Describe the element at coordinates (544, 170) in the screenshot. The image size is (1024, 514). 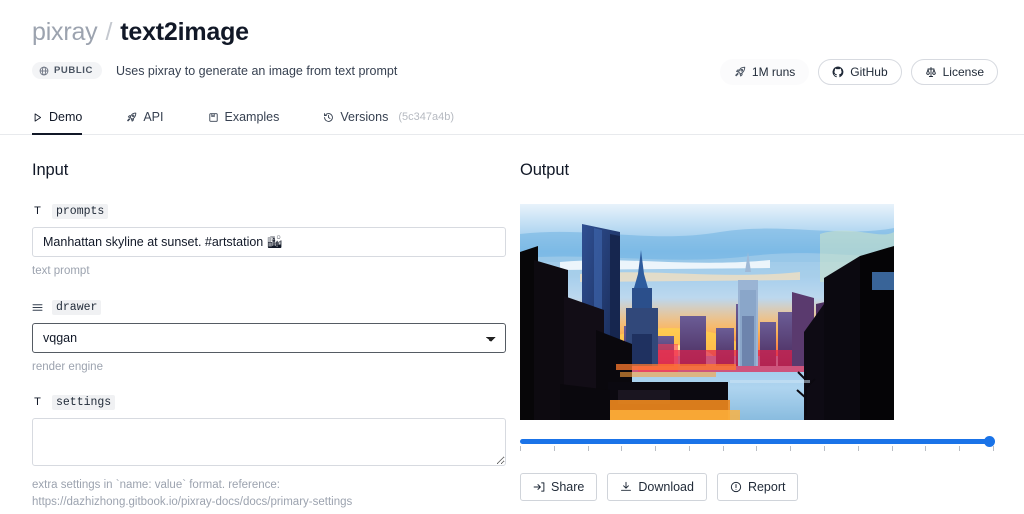
I see `output-section-title: Output` at that location.